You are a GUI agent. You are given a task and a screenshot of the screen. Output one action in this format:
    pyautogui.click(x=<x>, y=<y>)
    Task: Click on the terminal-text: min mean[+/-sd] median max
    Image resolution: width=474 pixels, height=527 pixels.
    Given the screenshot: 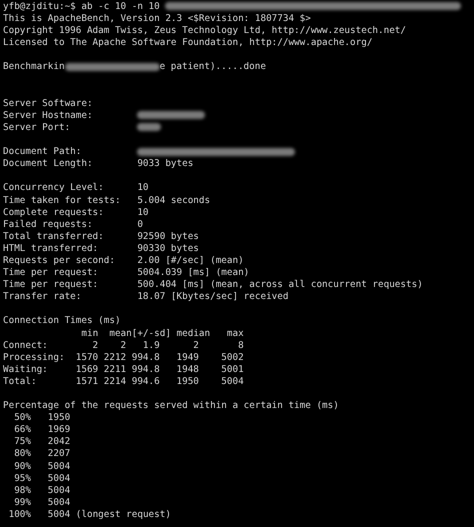 What is the action you would take?
    pyautogui.click(x=162, y=333)
    